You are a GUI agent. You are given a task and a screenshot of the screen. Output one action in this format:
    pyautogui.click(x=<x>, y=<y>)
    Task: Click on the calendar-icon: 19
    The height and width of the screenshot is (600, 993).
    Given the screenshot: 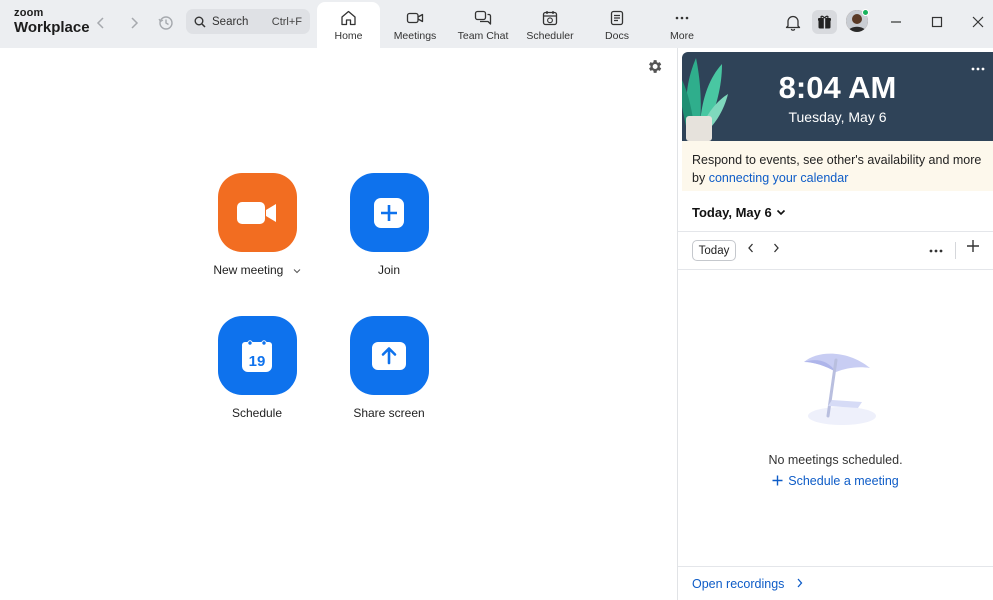 What is the action you would take?
    pyautogui.click(x=257, y=355)
    